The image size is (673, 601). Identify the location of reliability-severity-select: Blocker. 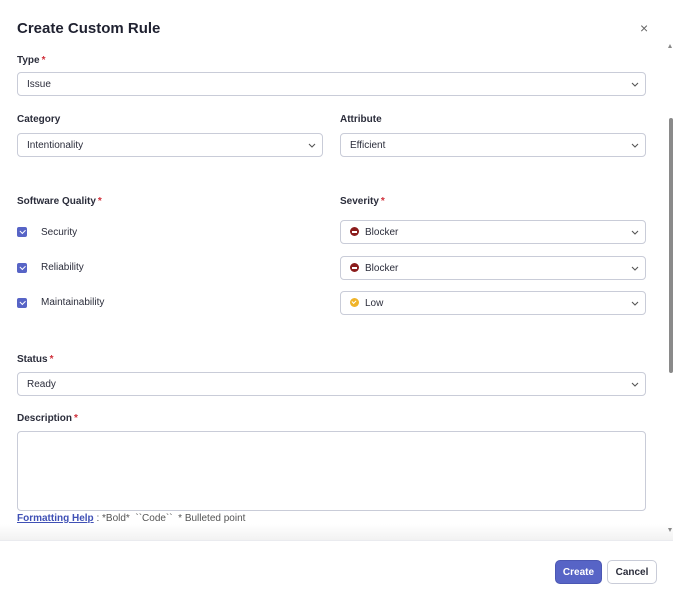
(493, 268).